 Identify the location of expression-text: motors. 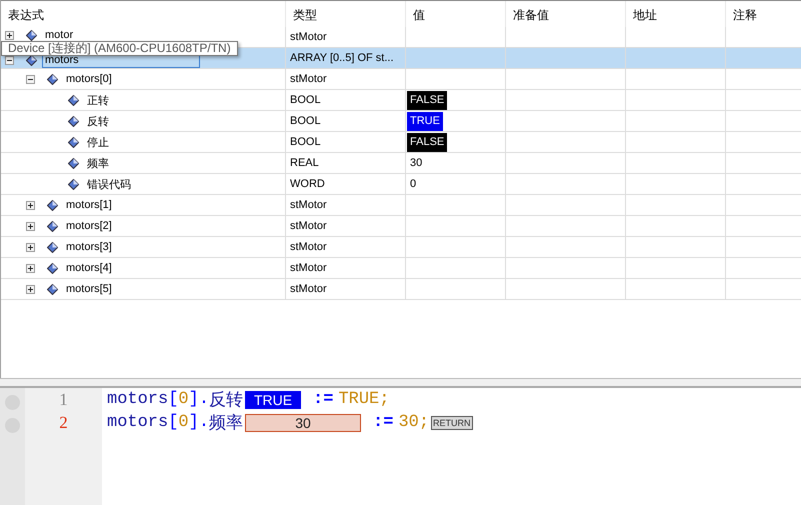
(121, 60).